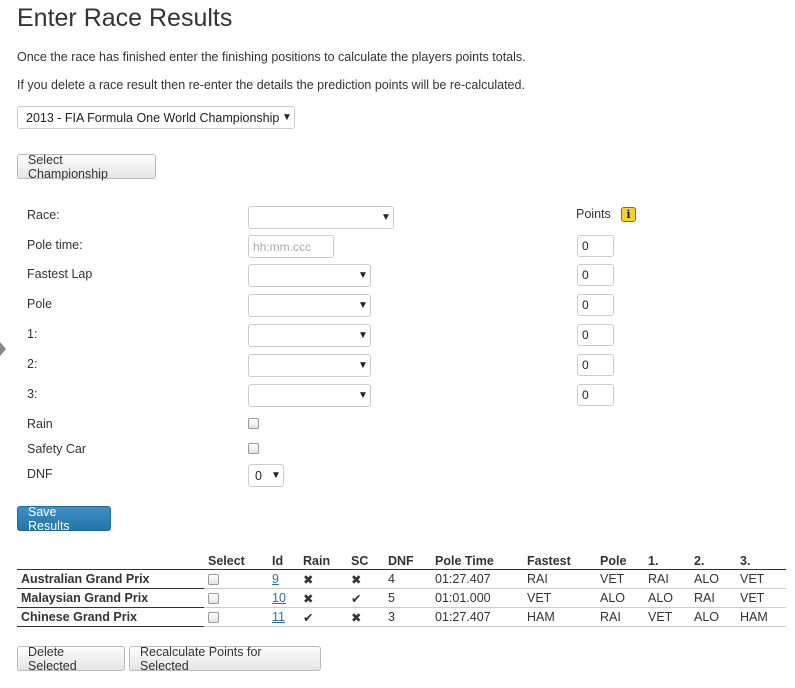 The image size is (795, 688). Describe the element at coordinates (110, 617) in the screenshot. I see `race-name: Chinese Grand Prix` at that location.